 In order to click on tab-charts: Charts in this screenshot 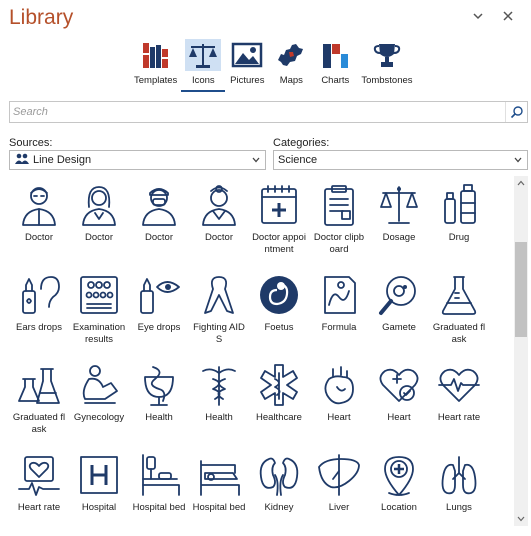, I will do `click(335, 65)`.